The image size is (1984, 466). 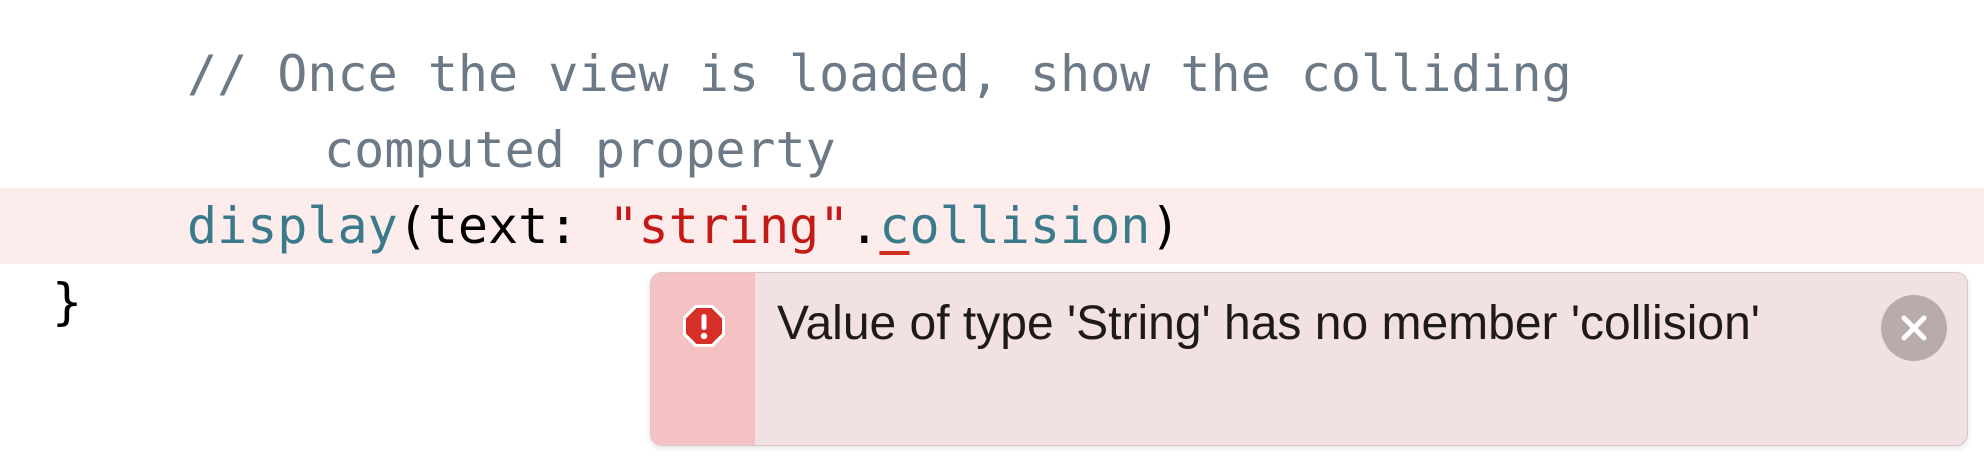 What do you see at coordinates (704, 326) in the screenshot?
I see `error-octagon-icon` at bounding box center [704, 326].